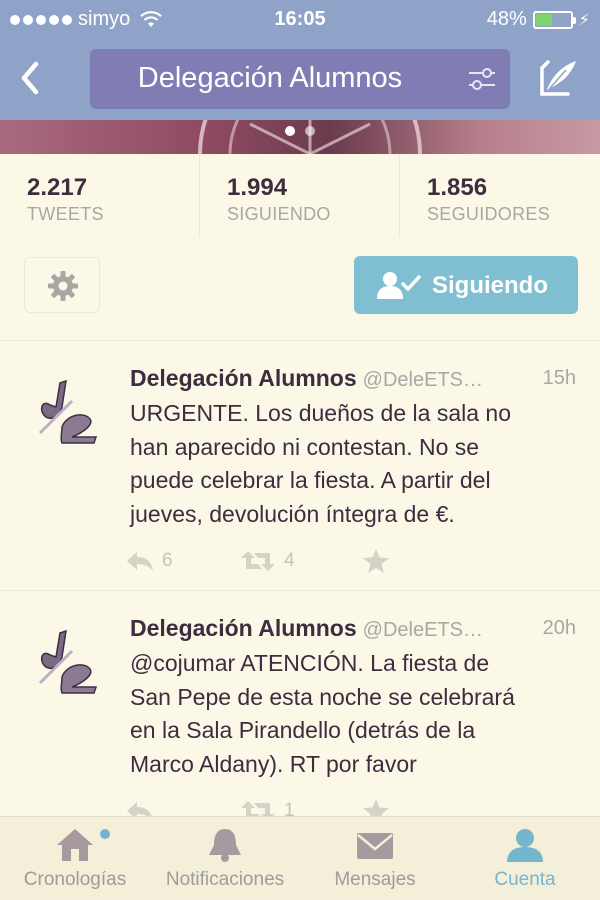  Describe the element at coordinates (273, 763) in the screenshot. I see `tweet-line: Marco Aldany). RT por favor` at that location.